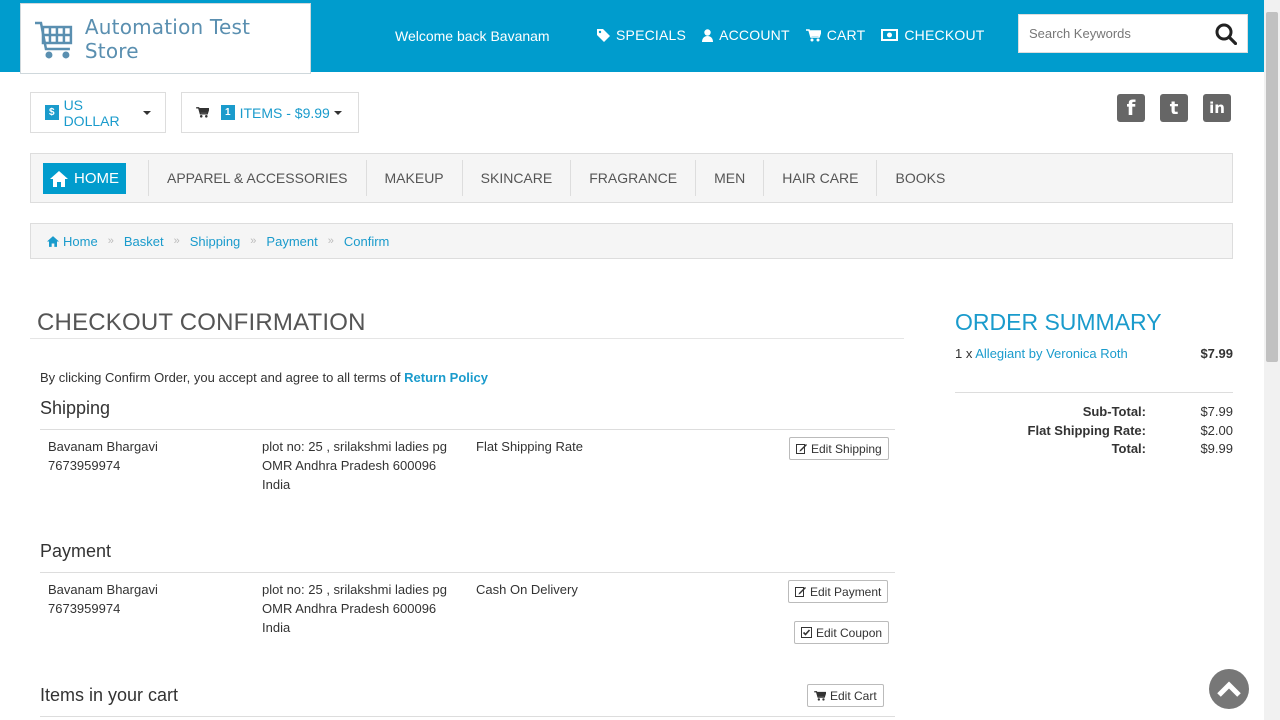 The width and height of the screenshot is (1280, 720). I want to click on store-logo: Automation Test Store, so click(165, 38).